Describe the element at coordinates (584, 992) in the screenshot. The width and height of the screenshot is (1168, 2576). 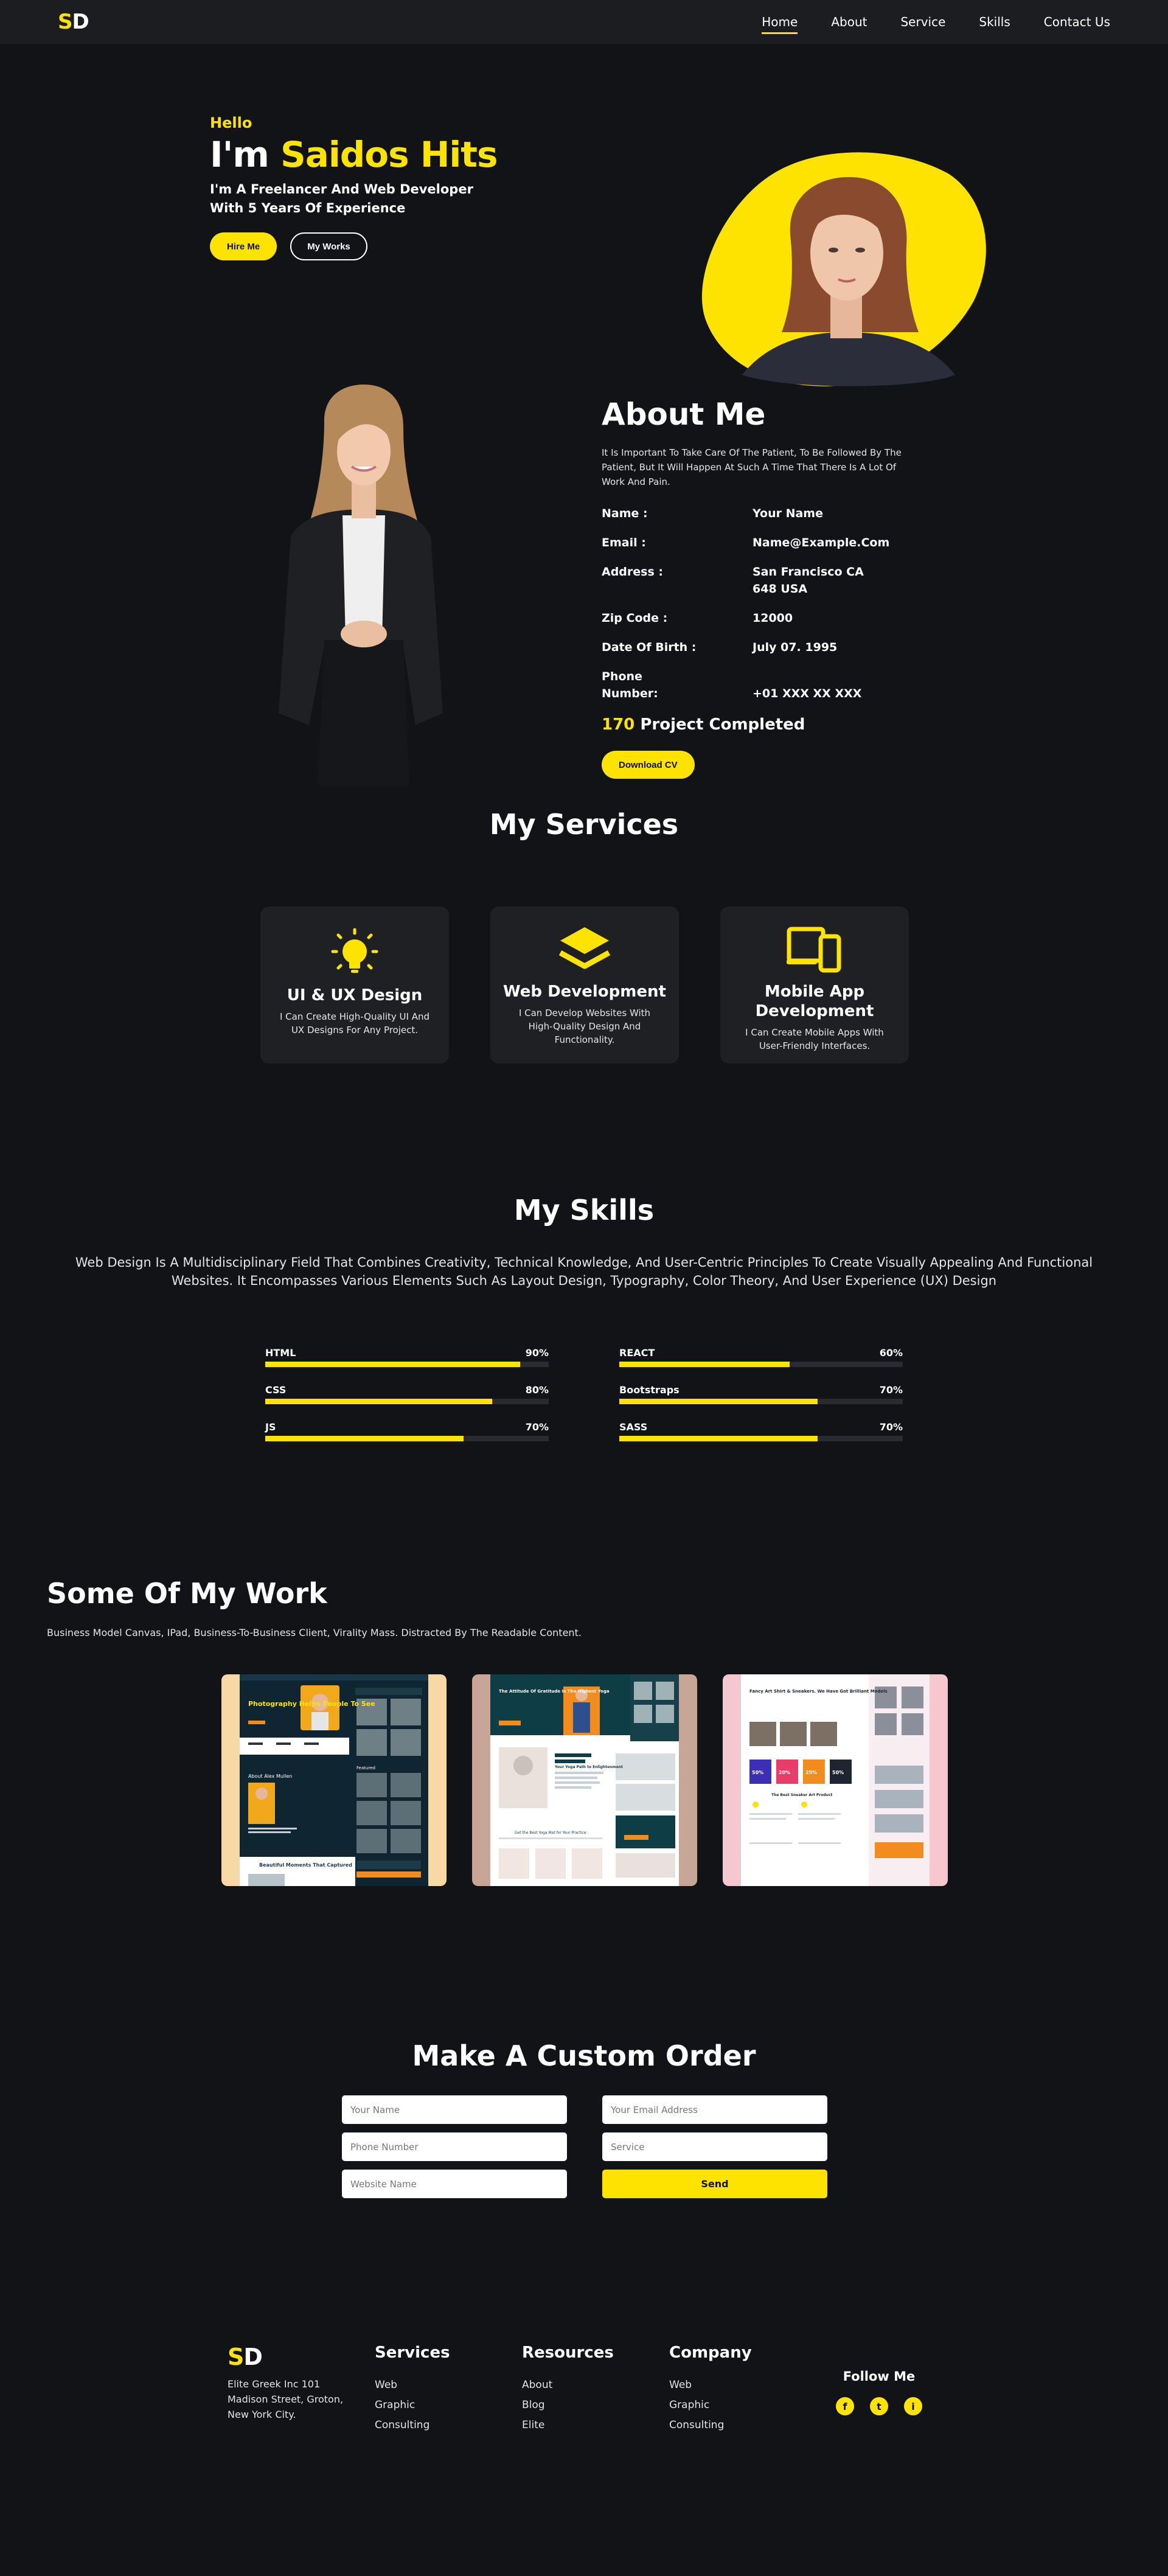
I see `service-title: Web Development` at that location.